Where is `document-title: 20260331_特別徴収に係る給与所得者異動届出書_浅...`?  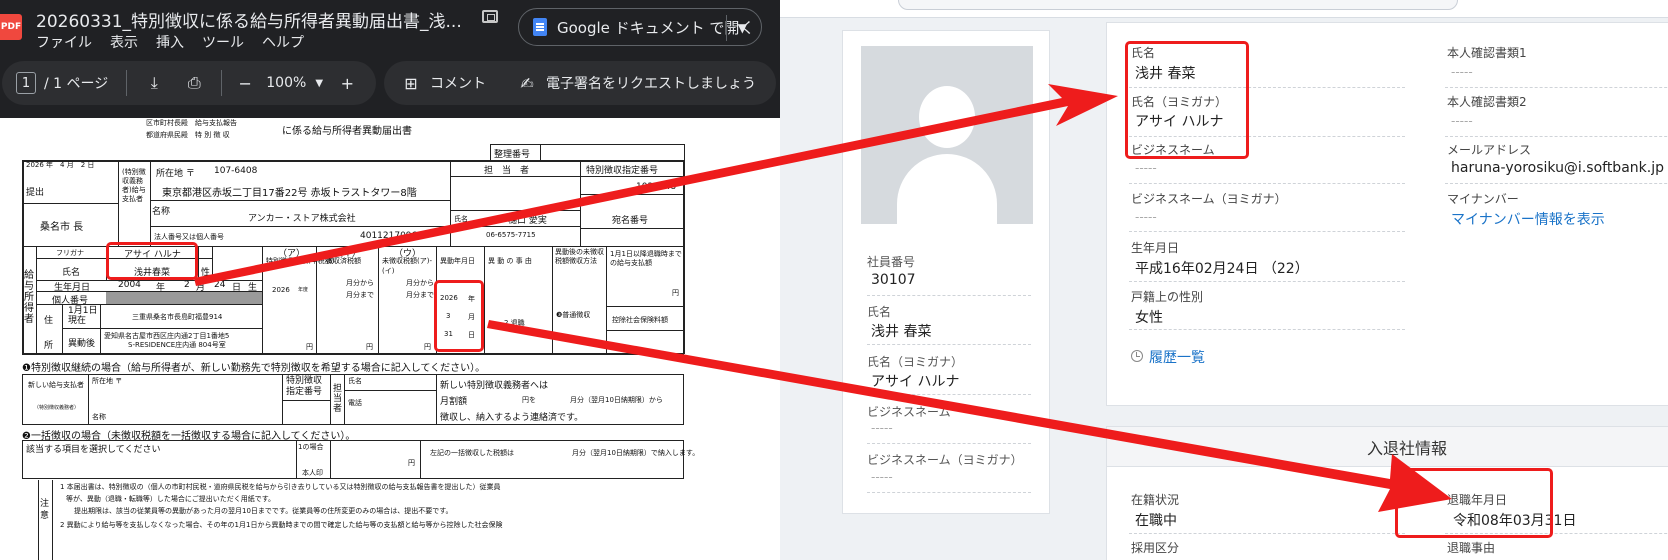 document-title: 20260331_特別徴収に係る給与所得者異動届出書_浅... is located at coordinates (249, 19).